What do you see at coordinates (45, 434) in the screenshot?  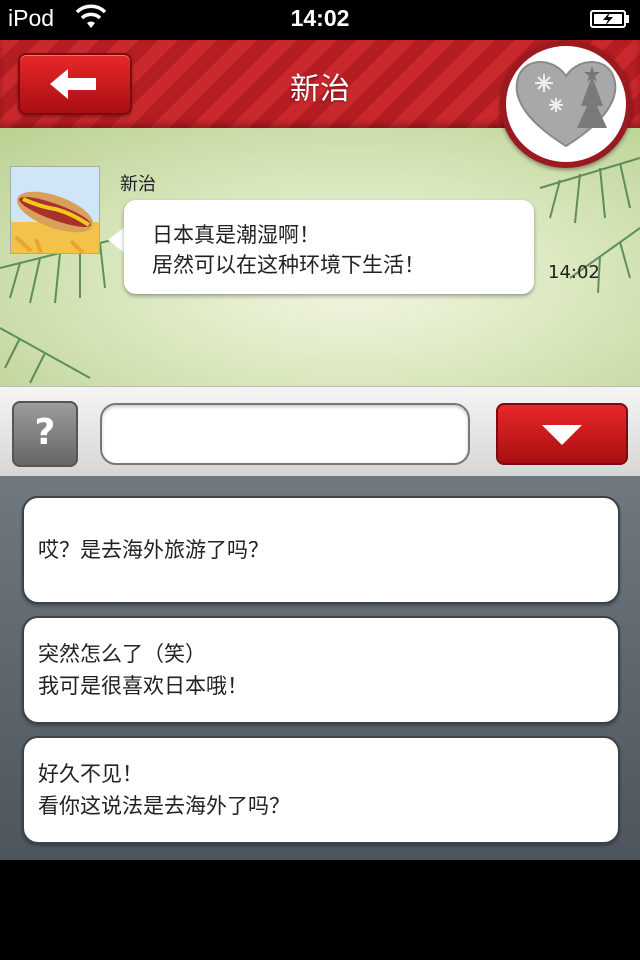 I see `help-button: ?` at bounding box center [45, 434].